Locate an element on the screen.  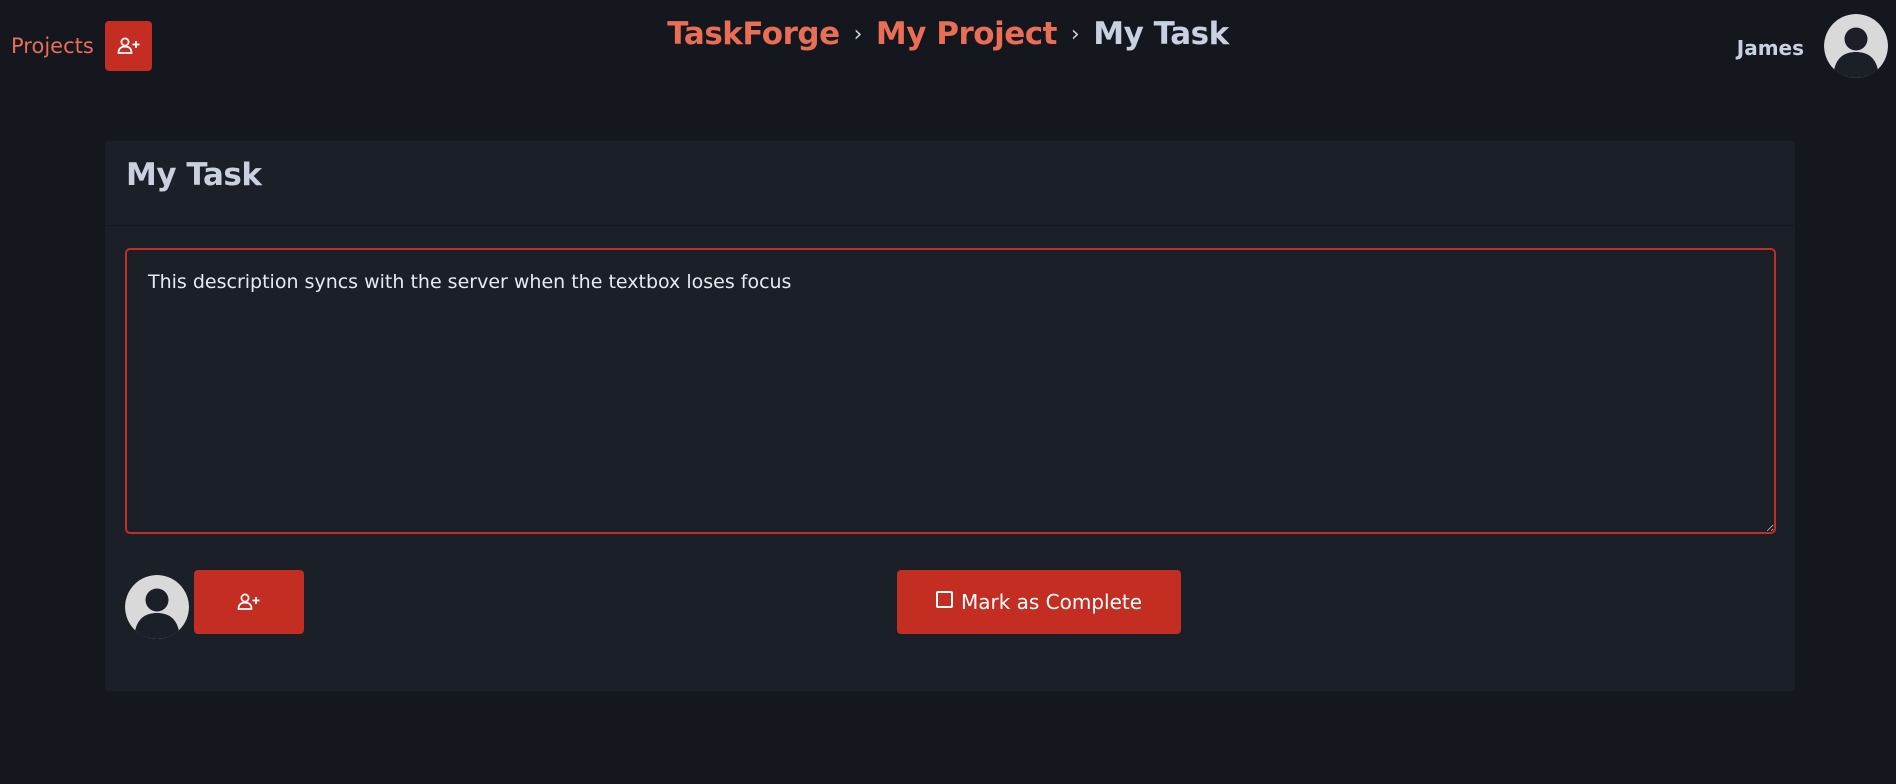
task-card-header: My Task is located at coordinates (950, 183).